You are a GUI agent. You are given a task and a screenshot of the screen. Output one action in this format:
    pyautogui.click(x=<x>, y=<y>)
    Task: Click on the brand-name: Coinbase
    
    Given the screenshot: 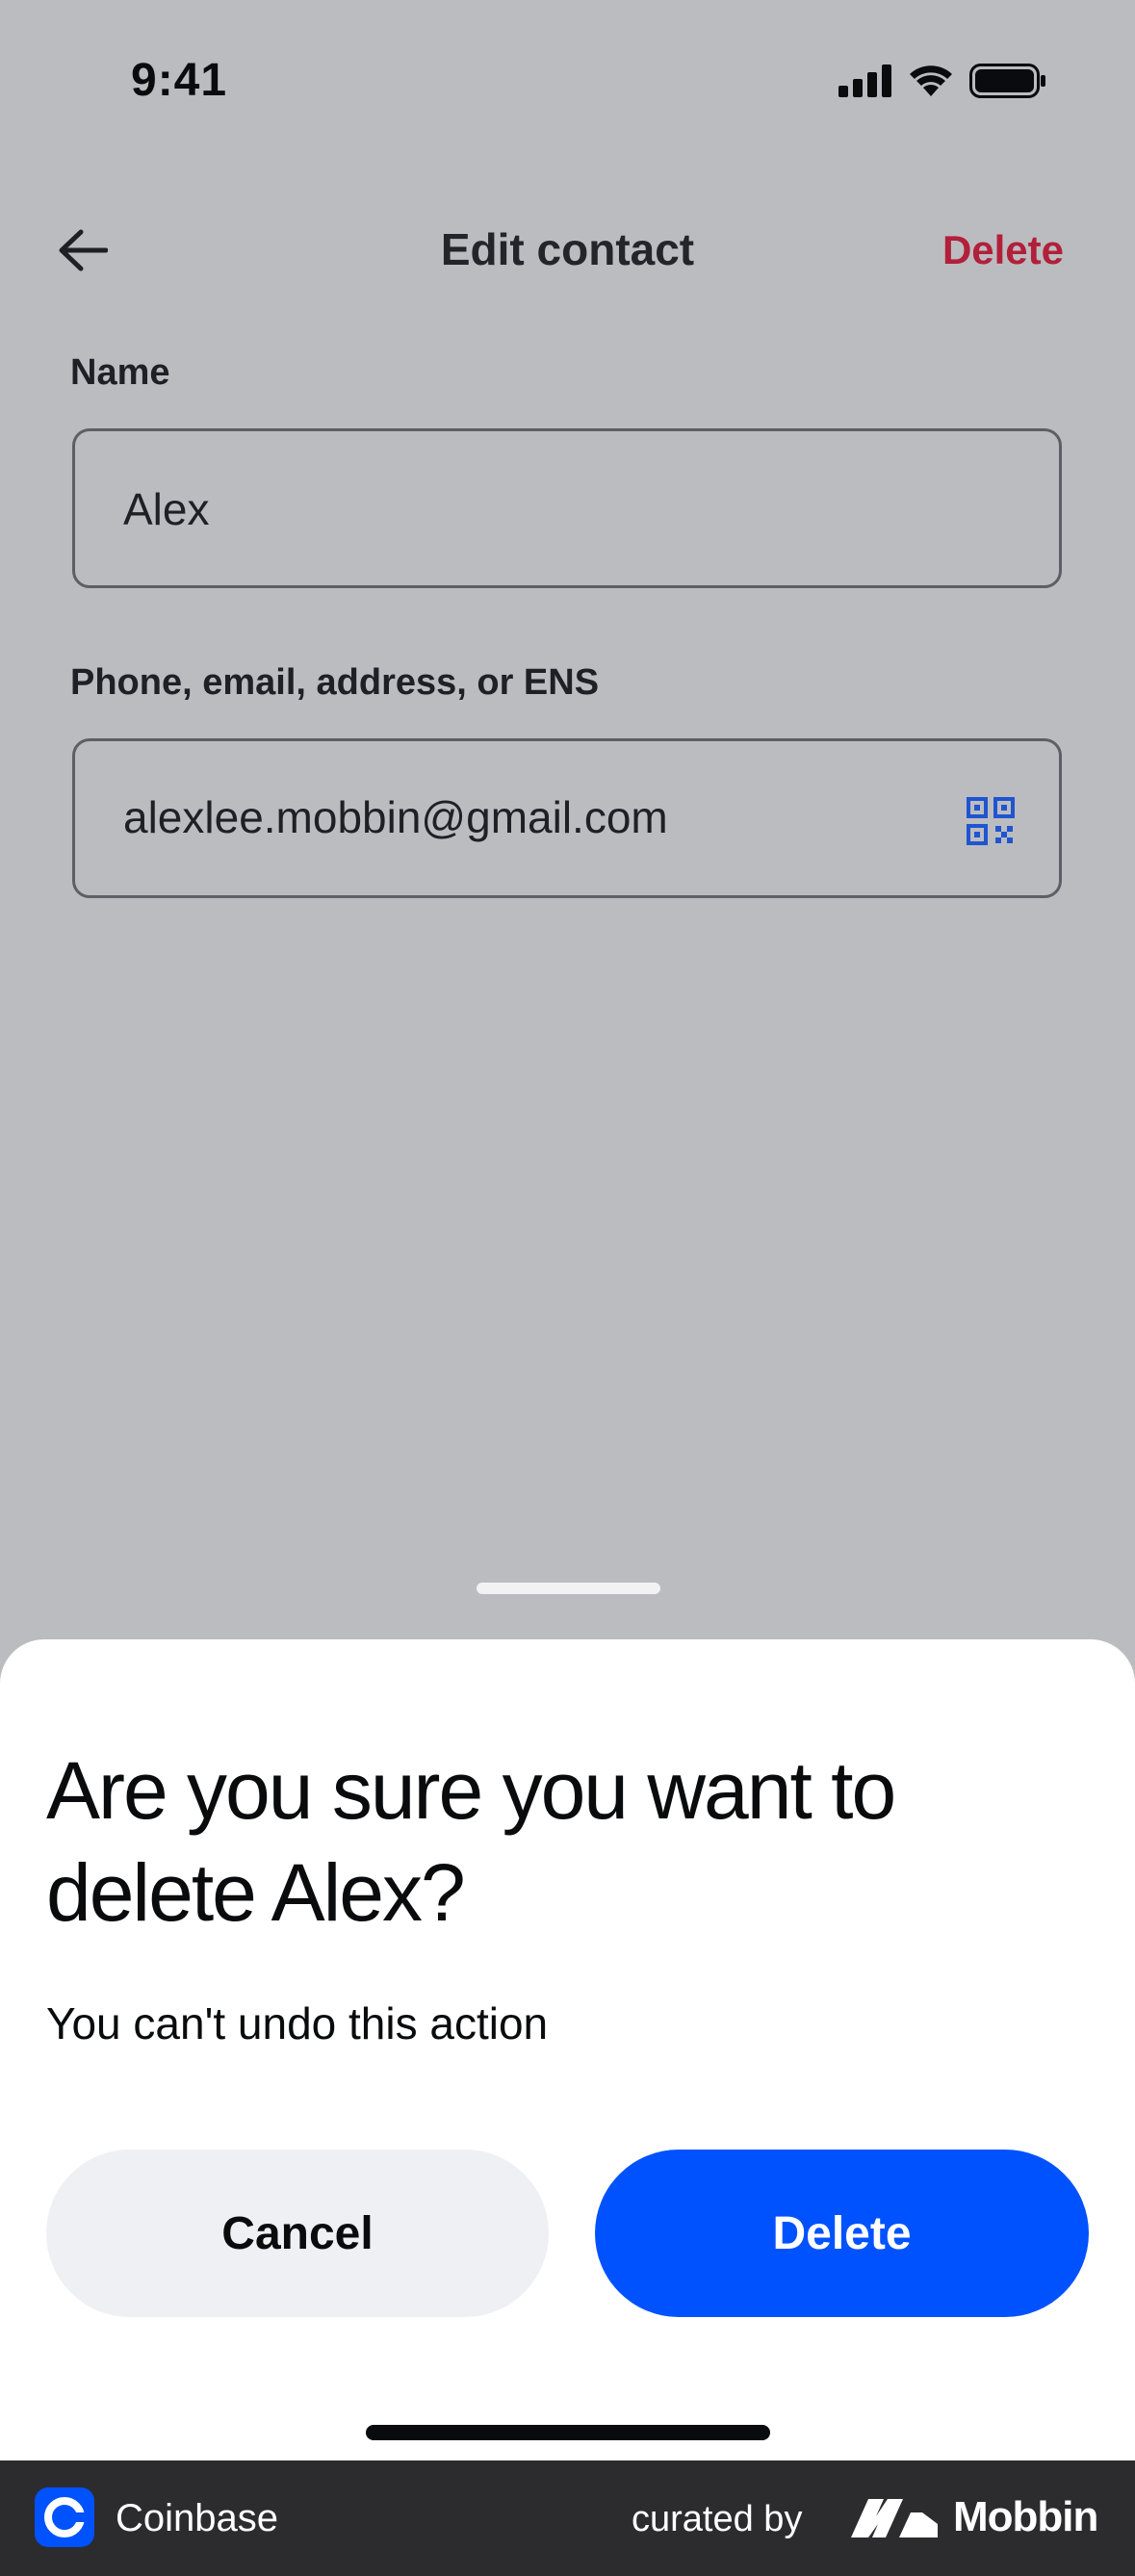 What is the action you would take?
    pyautogui.click(x=197, y=2518)
    